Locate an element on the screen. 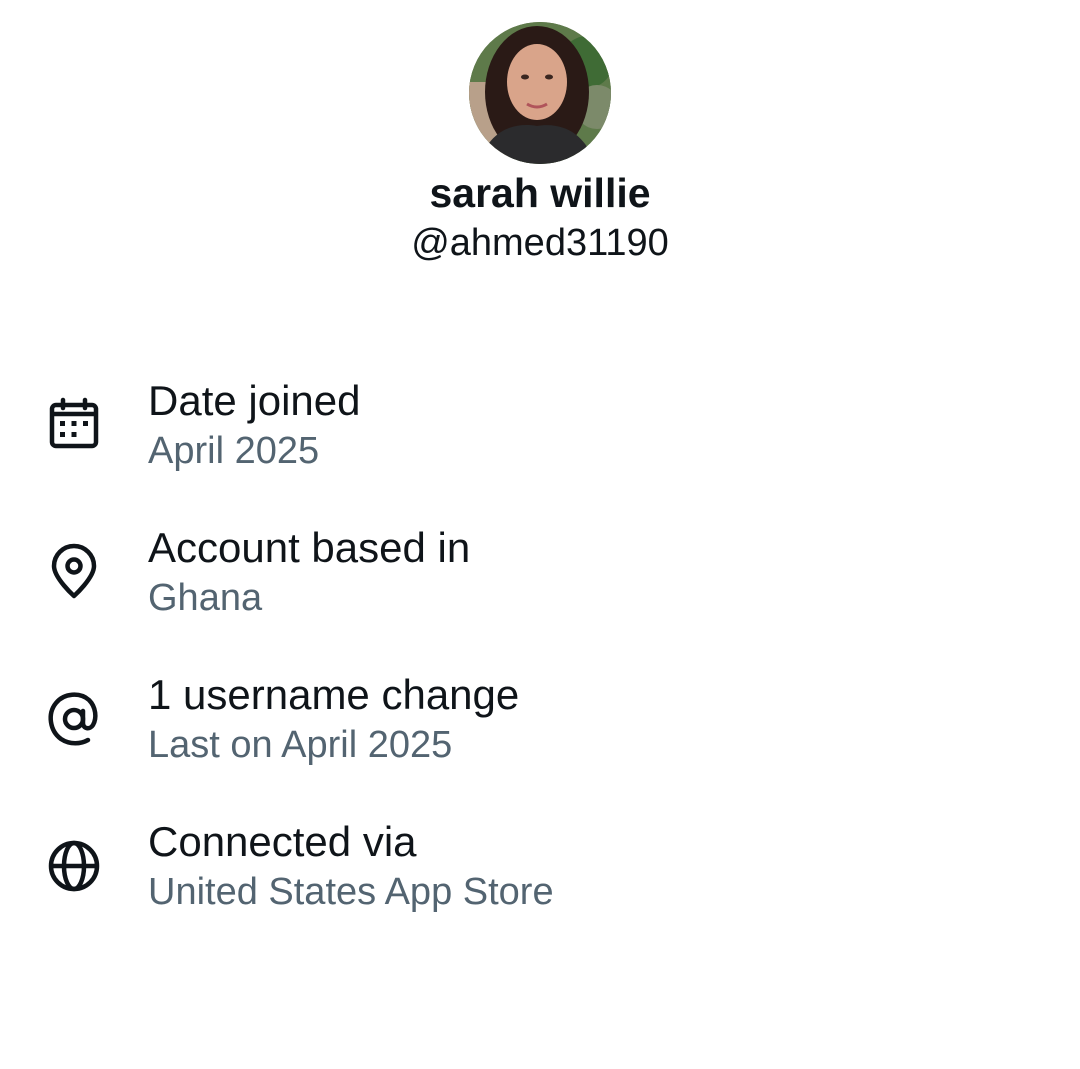  avatar is located at coordinates (540, 93).